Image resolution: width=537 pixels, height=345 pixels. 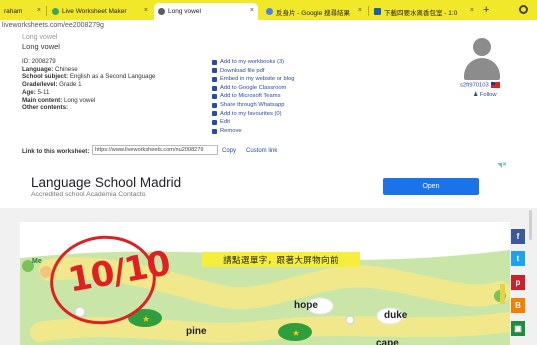 What do you see at coordinates (94, 11) in the screenshot?
I see `tab-title: Live Worksheet Maker` at bounding box center [94, 11].